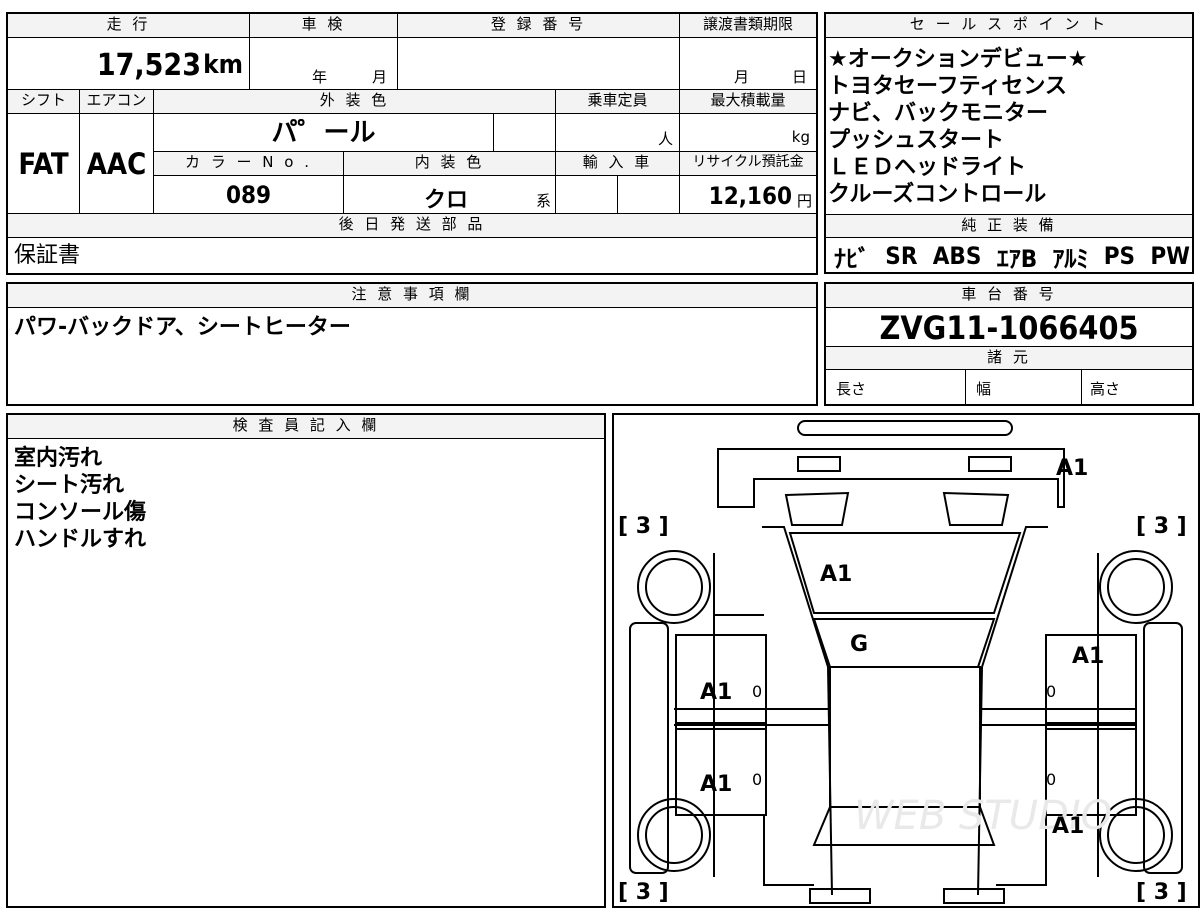  I want to click on capacity-header: 乗車定員, so click(618, 102).